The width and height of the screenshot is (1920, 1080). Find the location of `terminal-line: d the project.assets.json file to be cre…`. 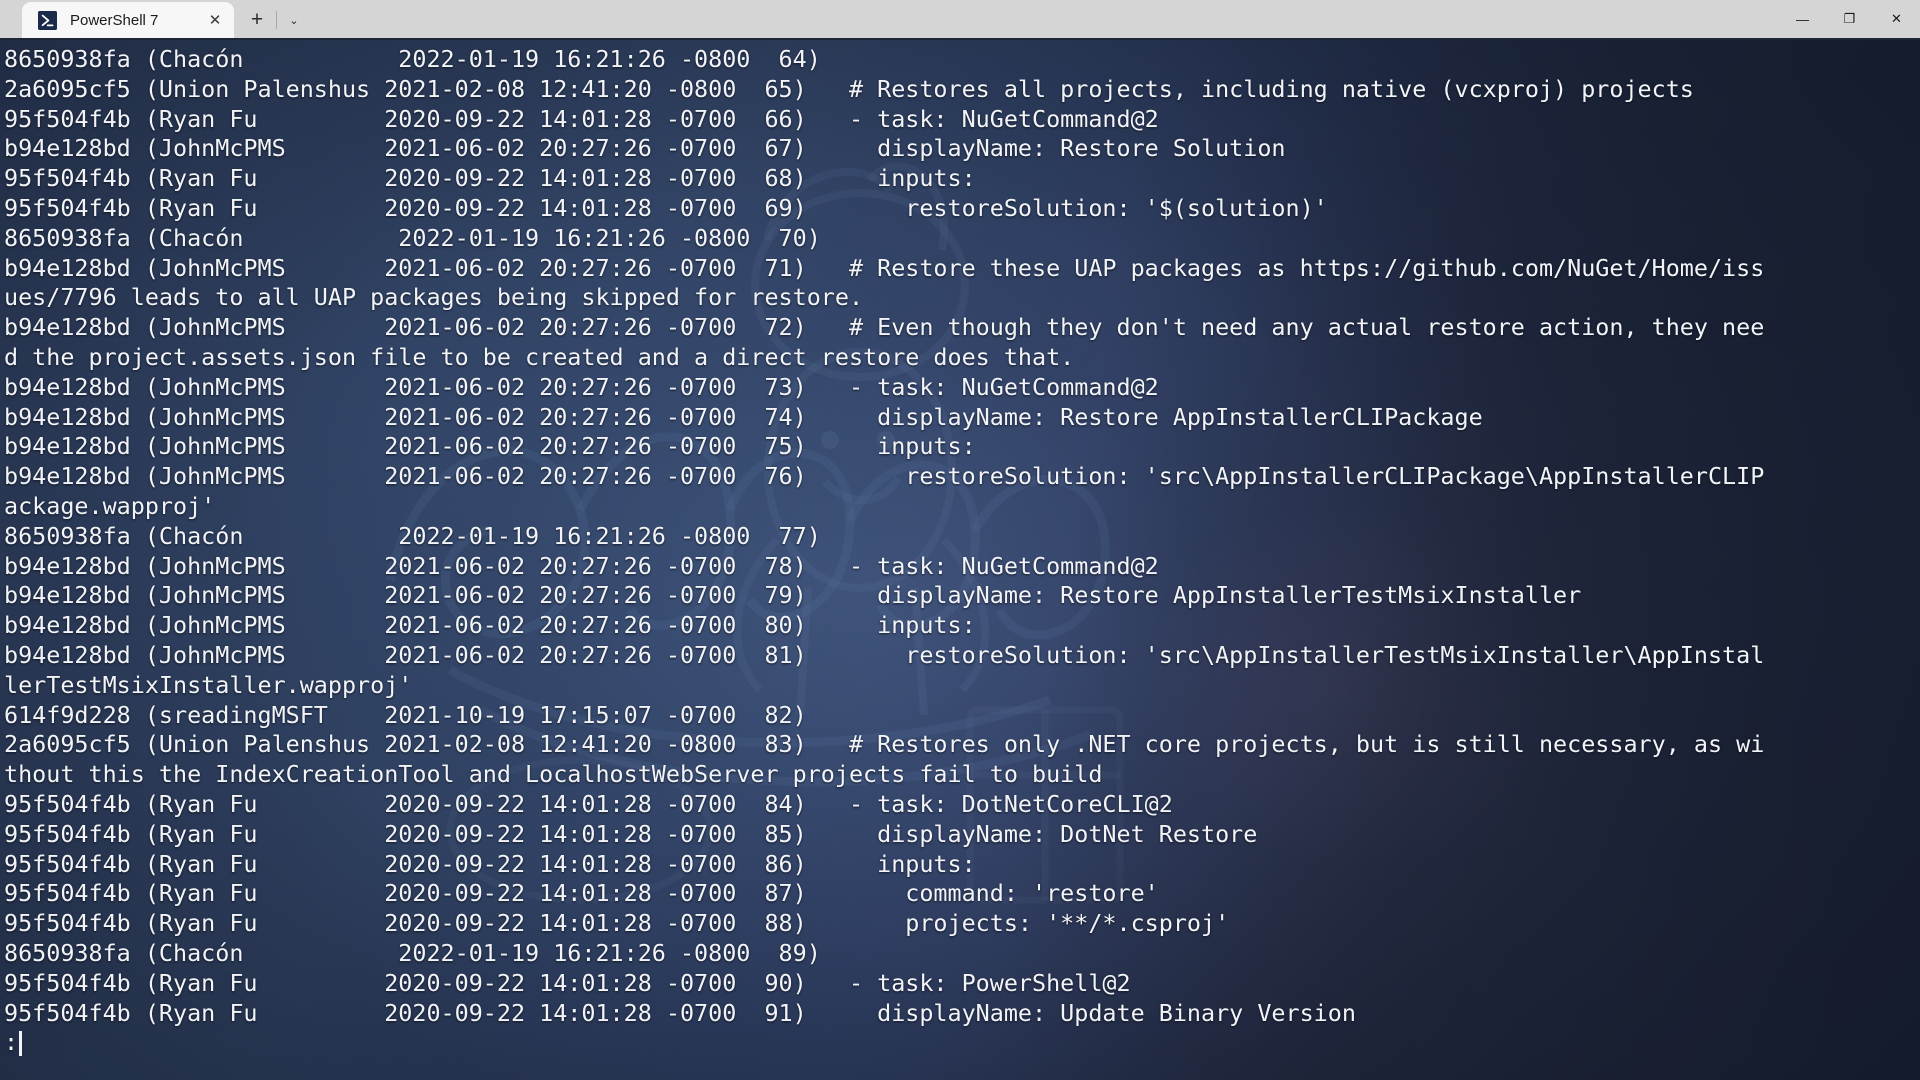

terminal-line: d the project.assets.json file to be cre… is located at coordinates (539, 356).